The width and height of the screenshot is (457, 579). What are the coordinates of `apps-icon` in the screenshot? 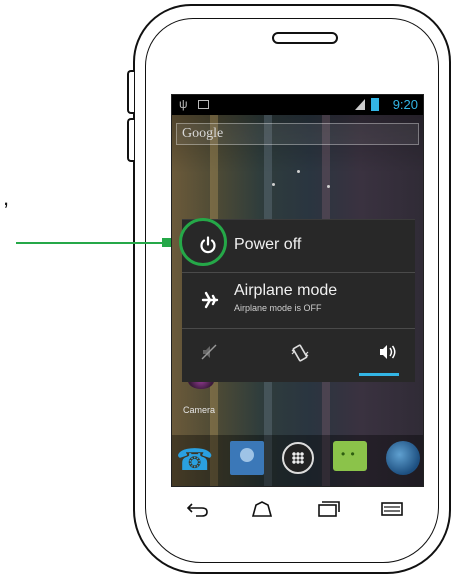 It's located at (298, 458).